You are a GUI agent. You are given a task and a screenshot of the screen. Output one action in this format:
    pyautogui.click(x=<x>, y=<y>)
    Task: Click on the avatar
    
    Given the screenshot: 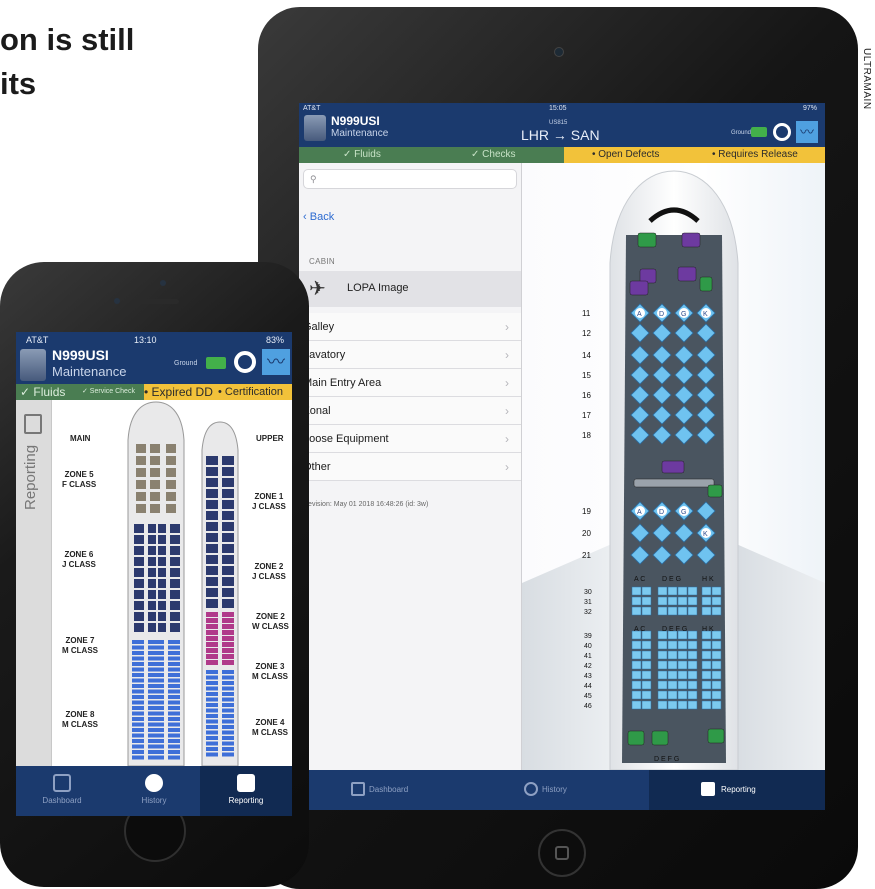 What is the action you would take?
    pyautogui.click(x=315, y=128)
    